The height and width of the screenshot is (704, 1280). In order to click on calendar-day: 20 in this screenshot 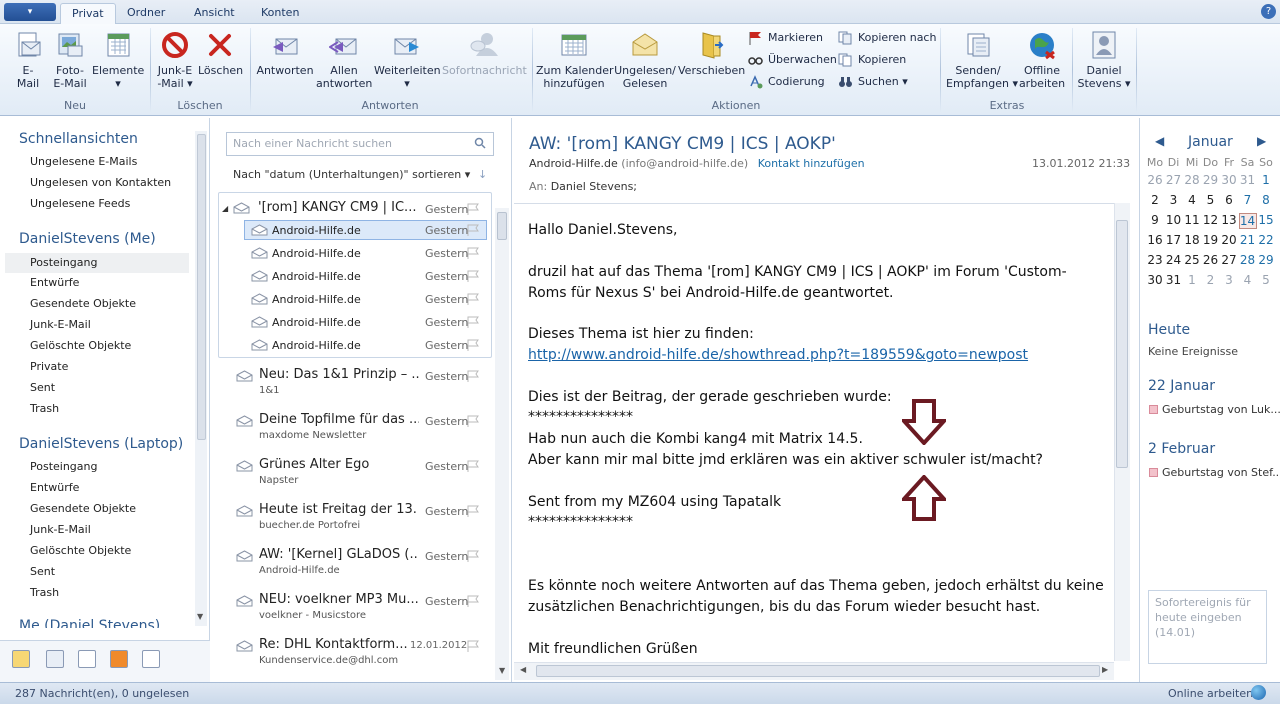, I will do `click(1229, 240)`.